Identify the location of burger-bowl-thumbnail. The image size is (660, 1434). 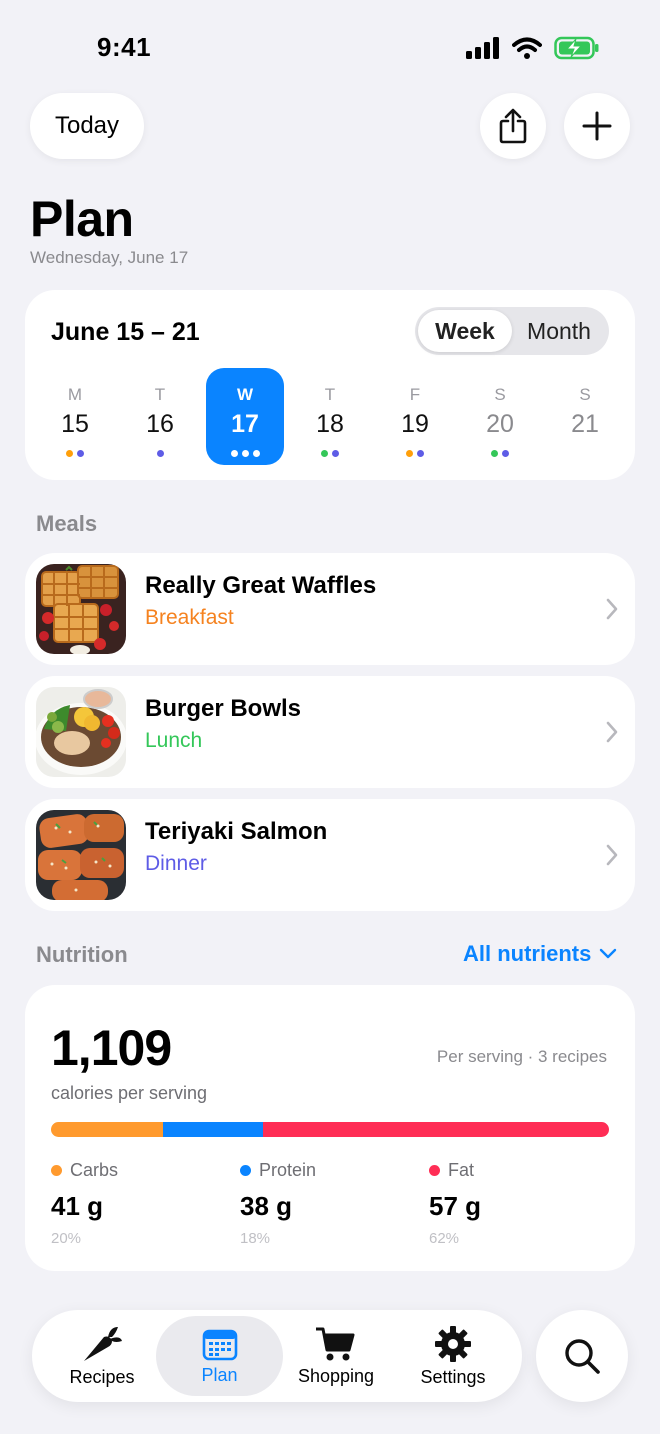
(81, 732).